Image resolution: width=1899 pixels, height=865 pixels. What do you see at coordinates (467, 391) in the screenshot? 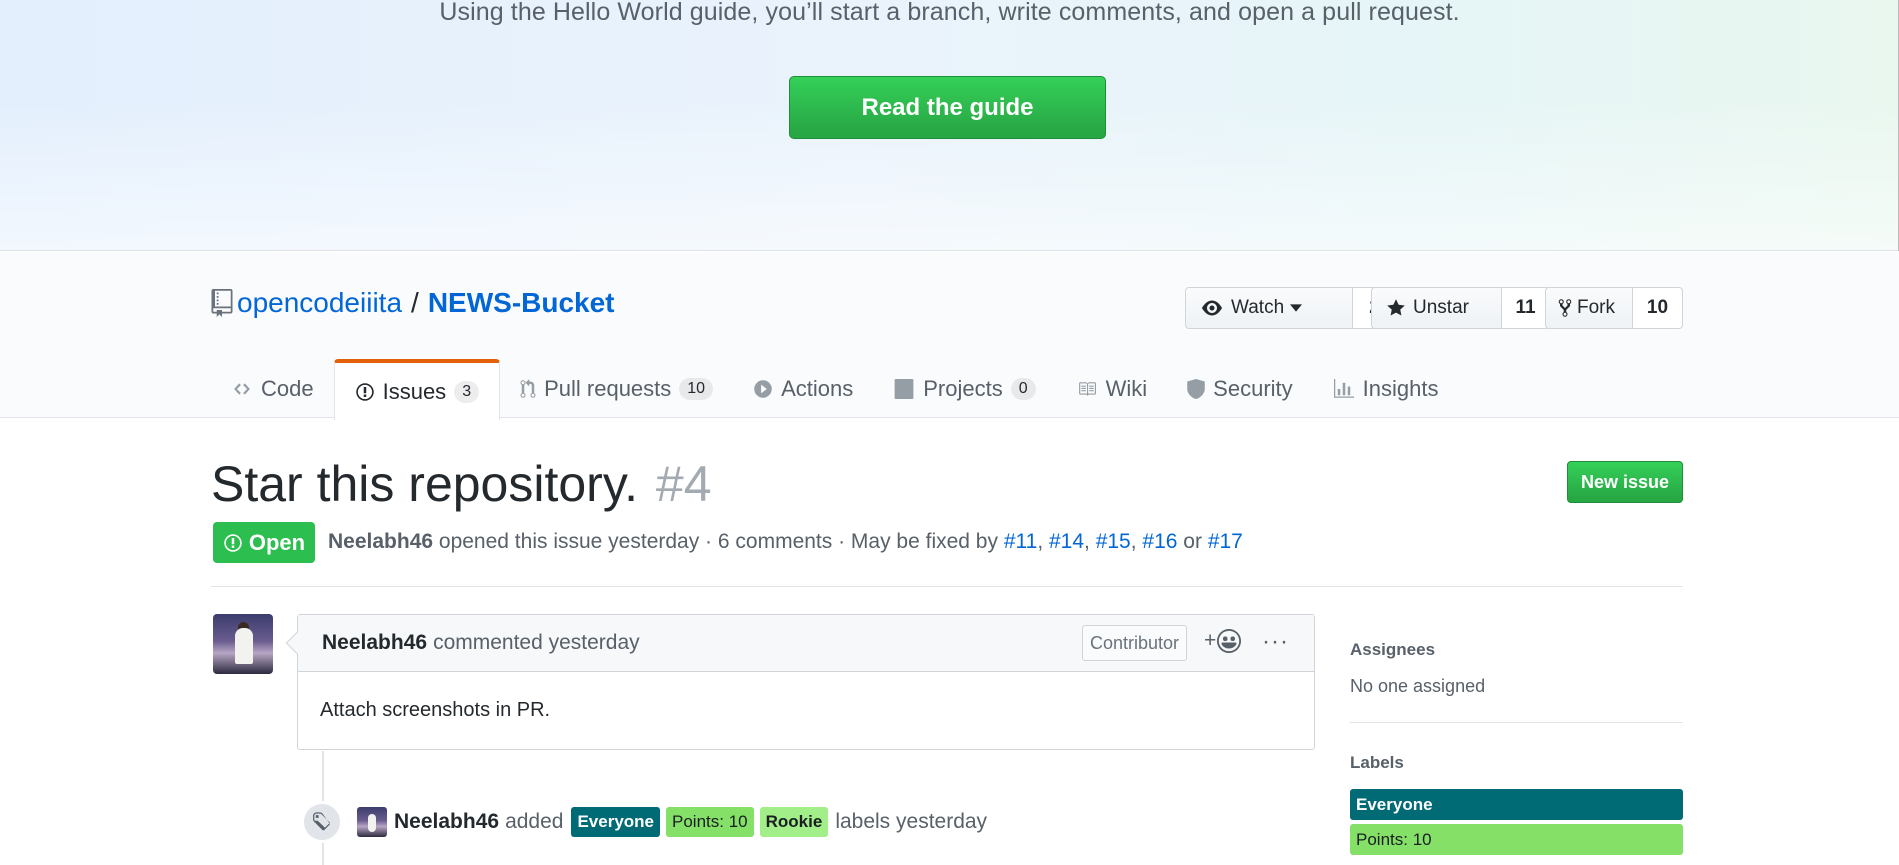
I see `issues-counter: 3` at bounding box center [467, 391].